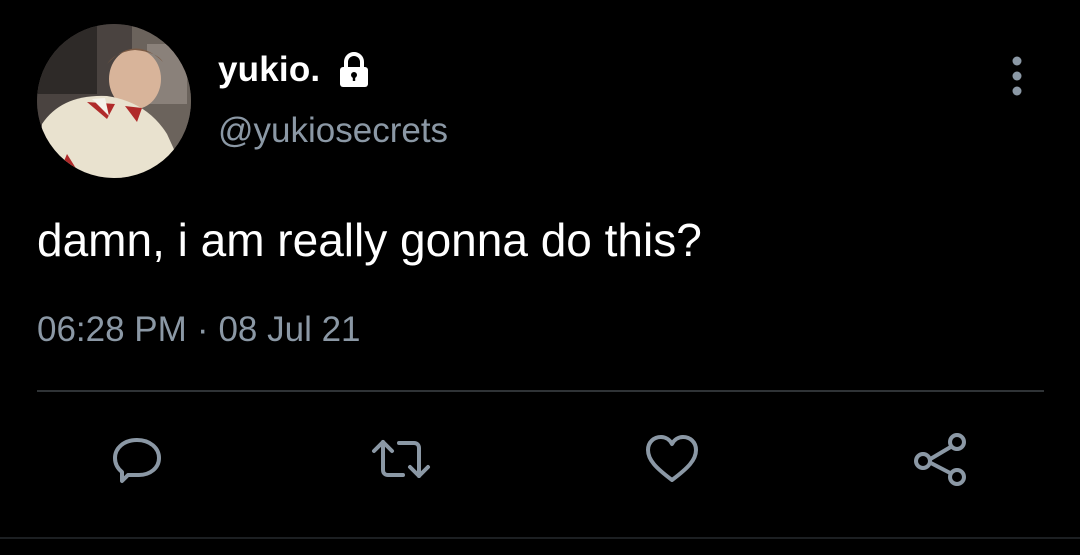 The image size is (1080, 555). What do you see at coordinates (1017, 76) in the screenshot?
I see `more-vertical-icon` at bounding box center [1017, 76].